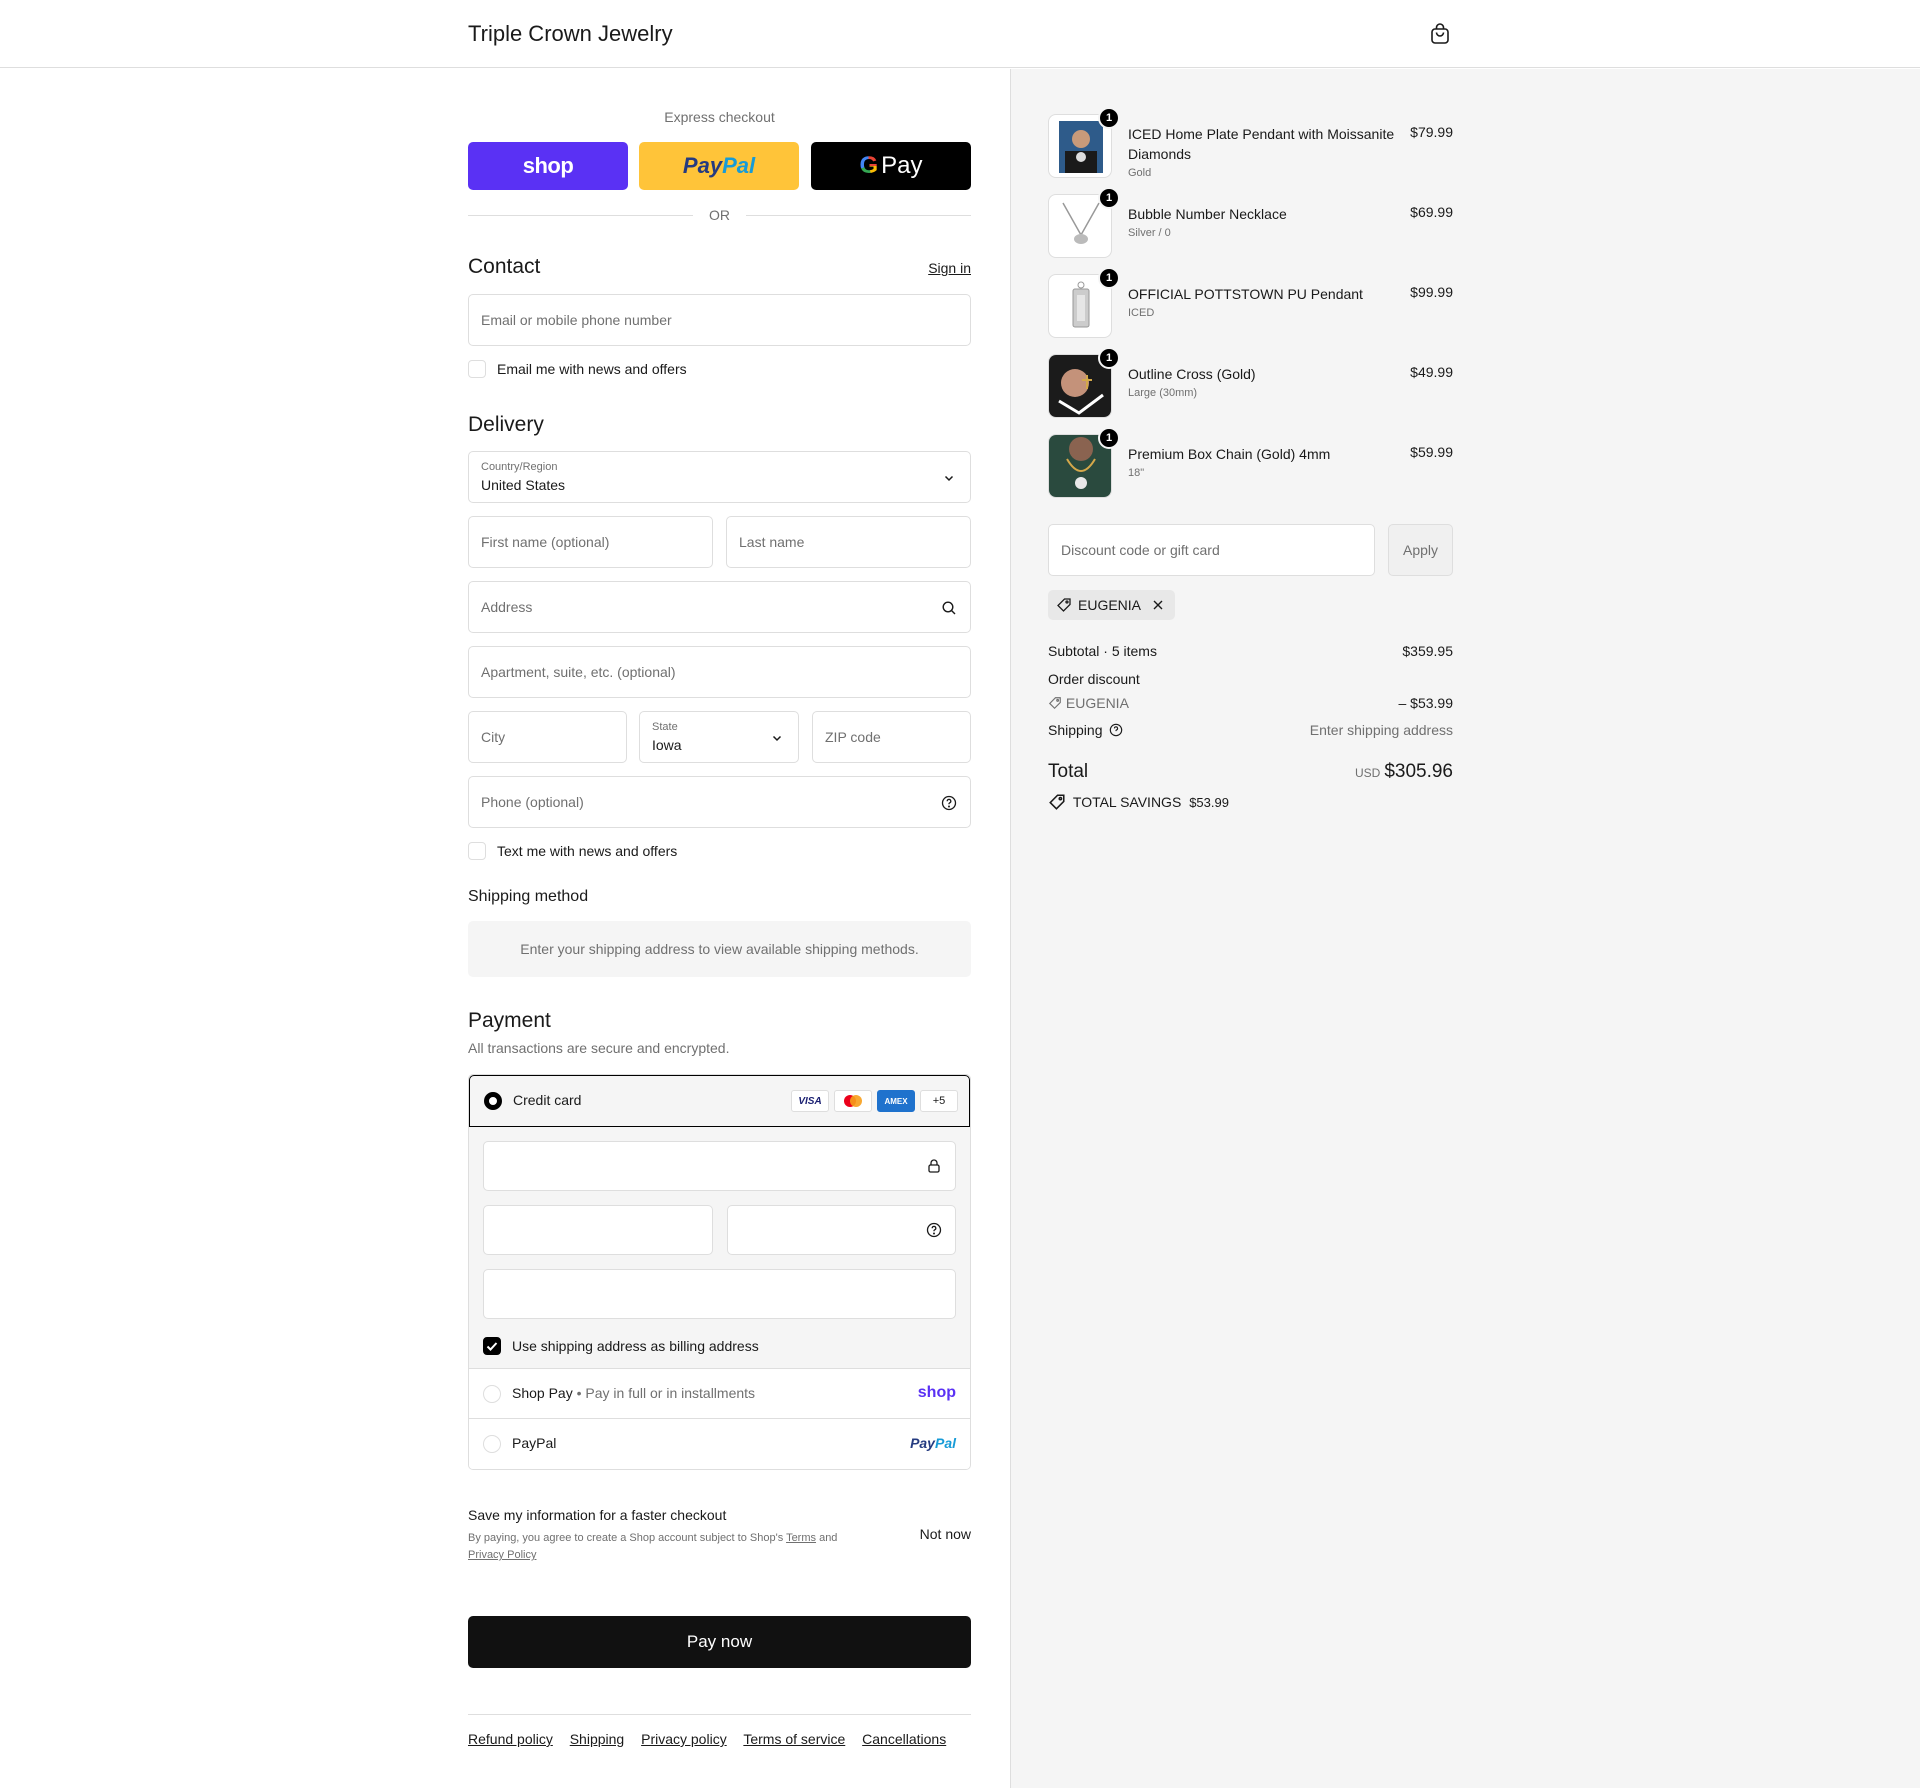 The height and width of the screenshot is (1788, 1920). Describe the element at coordinates (592, 369) in the screenshot. I see `email-news-label: Email me with news and offers` at that location.